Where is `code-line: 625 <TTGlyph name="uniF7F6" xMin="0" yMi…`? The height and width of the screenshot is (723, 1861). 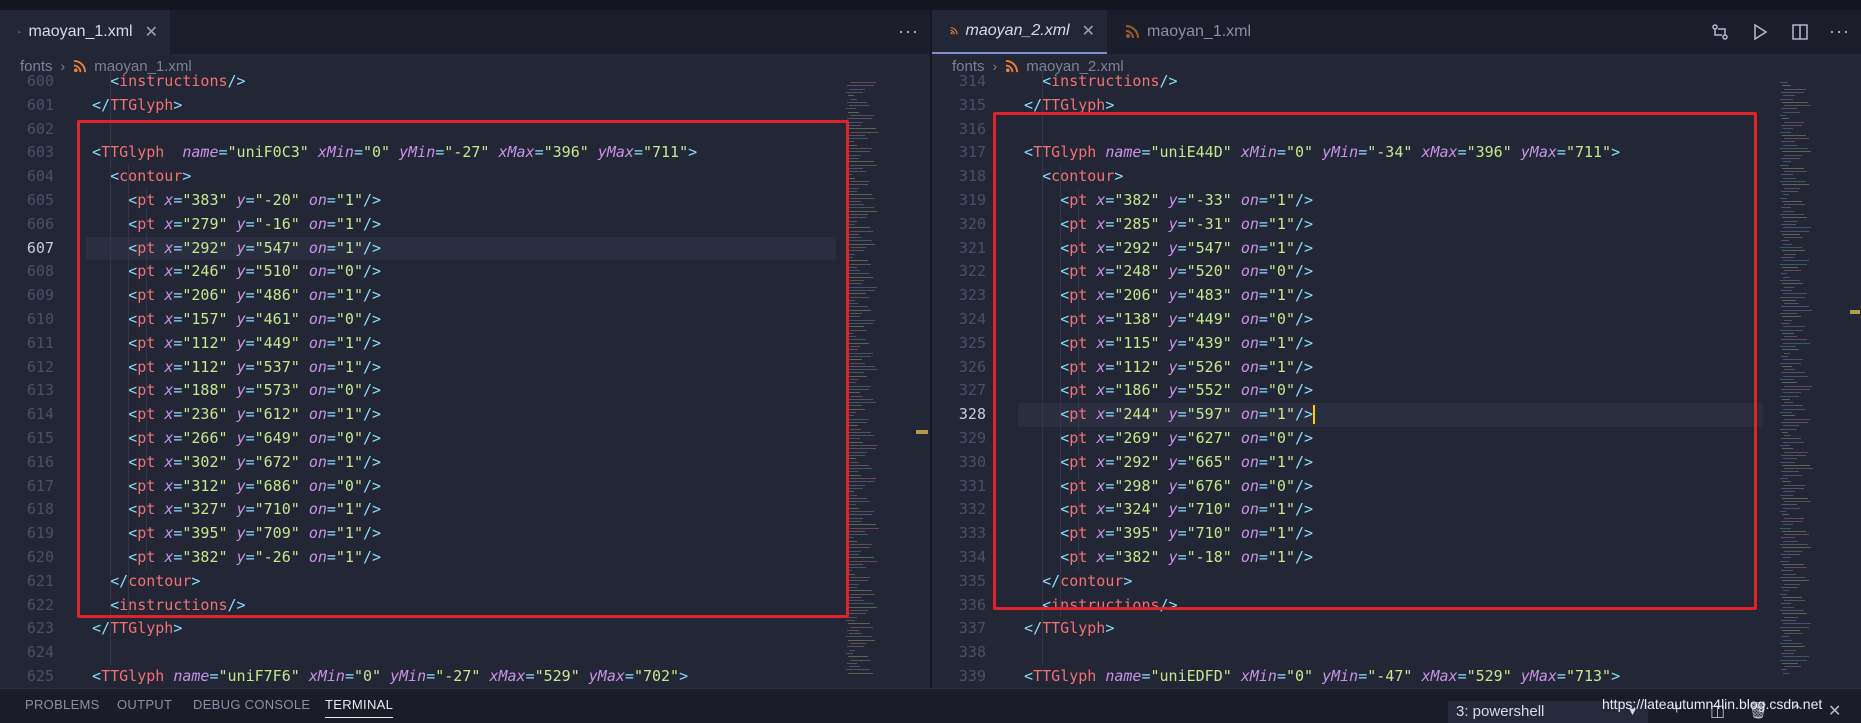
code-line: 625 <TTGlyph name="uniF7F6" xMin="0" yMi… is located at coordinates (465, 676).